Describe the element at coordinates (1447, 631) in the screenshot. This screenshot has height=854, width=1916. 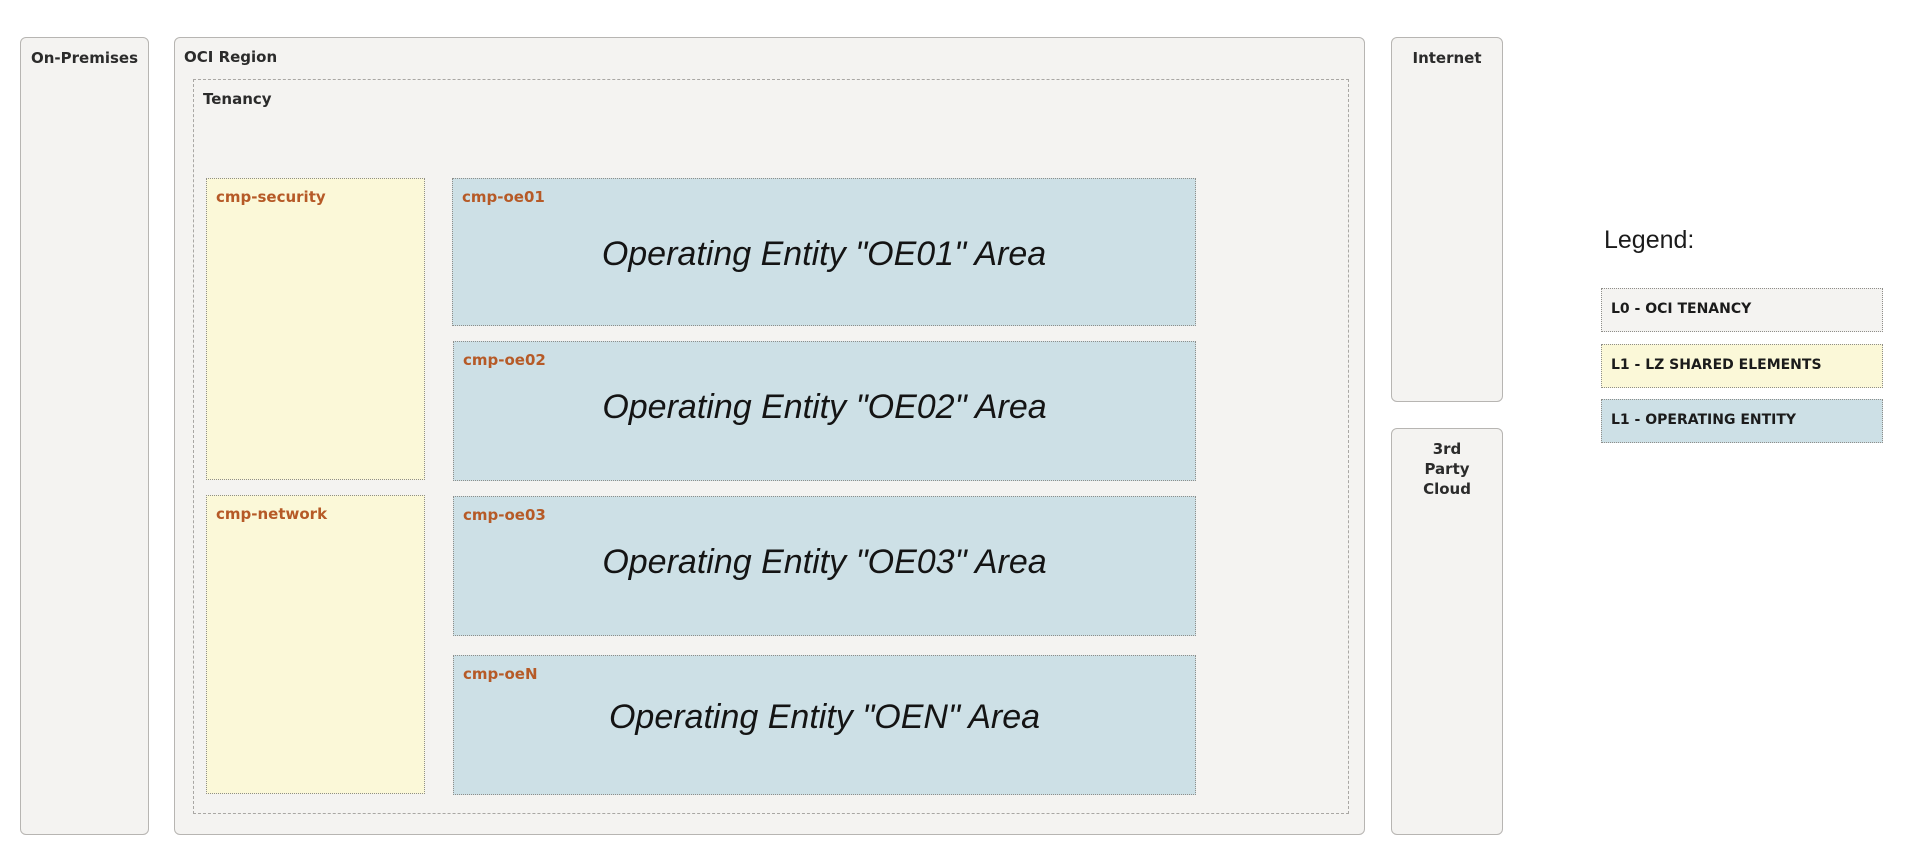
I see `third-party-cloud-panel: 3rd Party Cloud` at that location.